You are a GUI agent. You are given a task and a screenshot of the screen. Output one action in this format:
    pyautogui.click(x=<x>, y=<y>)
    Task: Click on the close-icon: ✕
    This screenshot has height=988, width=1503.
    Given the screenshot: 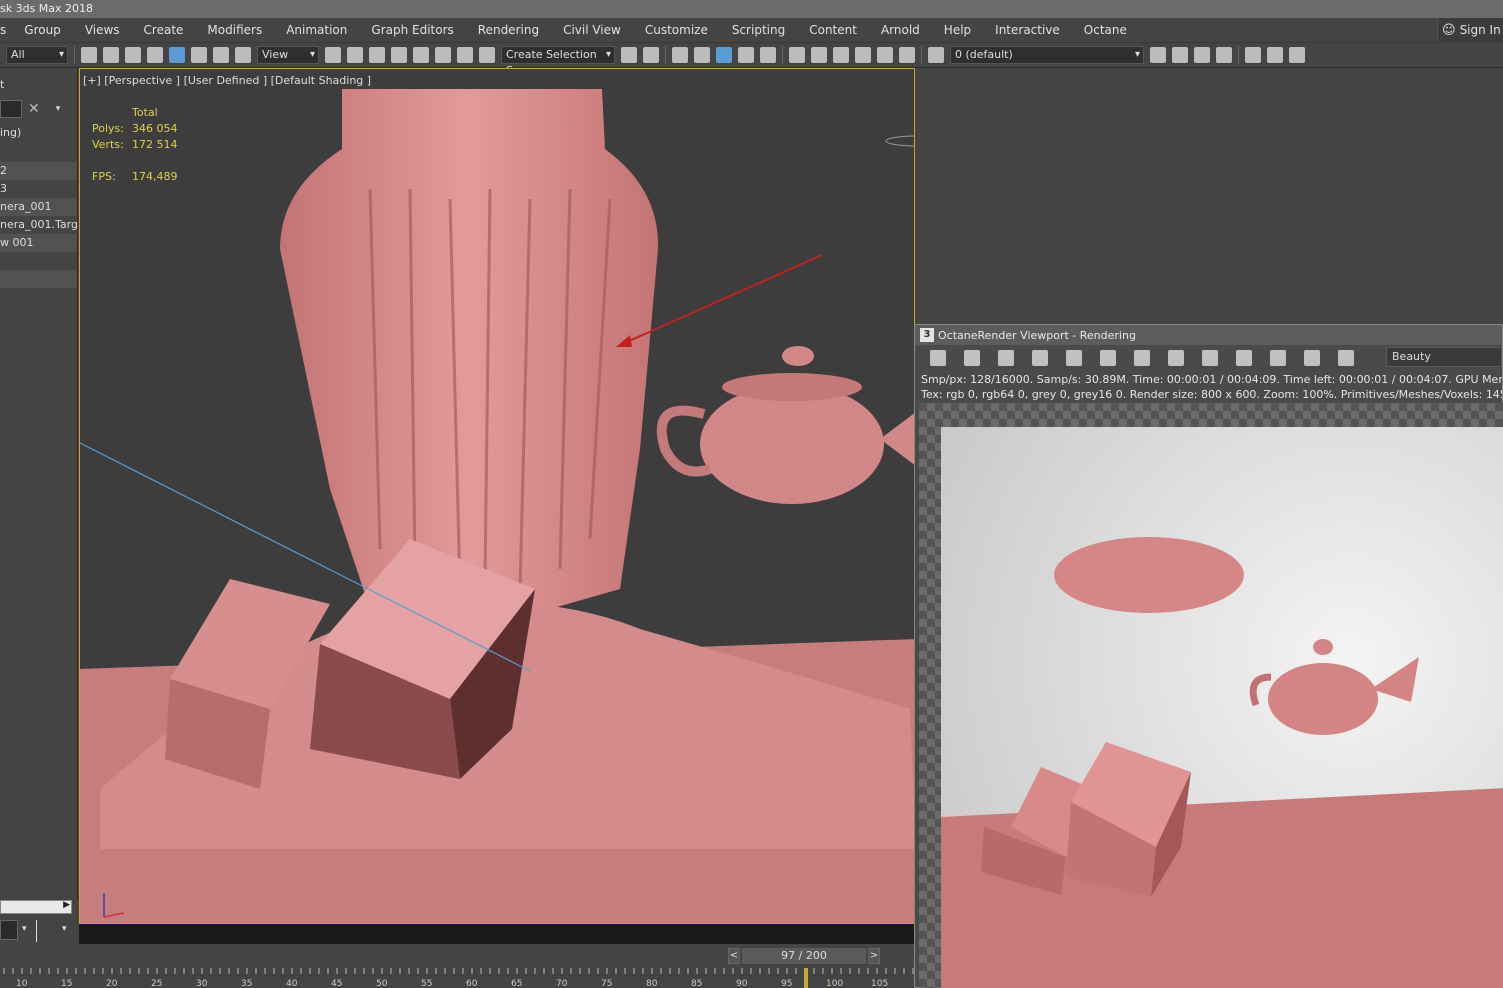 What is the action you would take?
    pyautogui.click(x=34, y=109)
    